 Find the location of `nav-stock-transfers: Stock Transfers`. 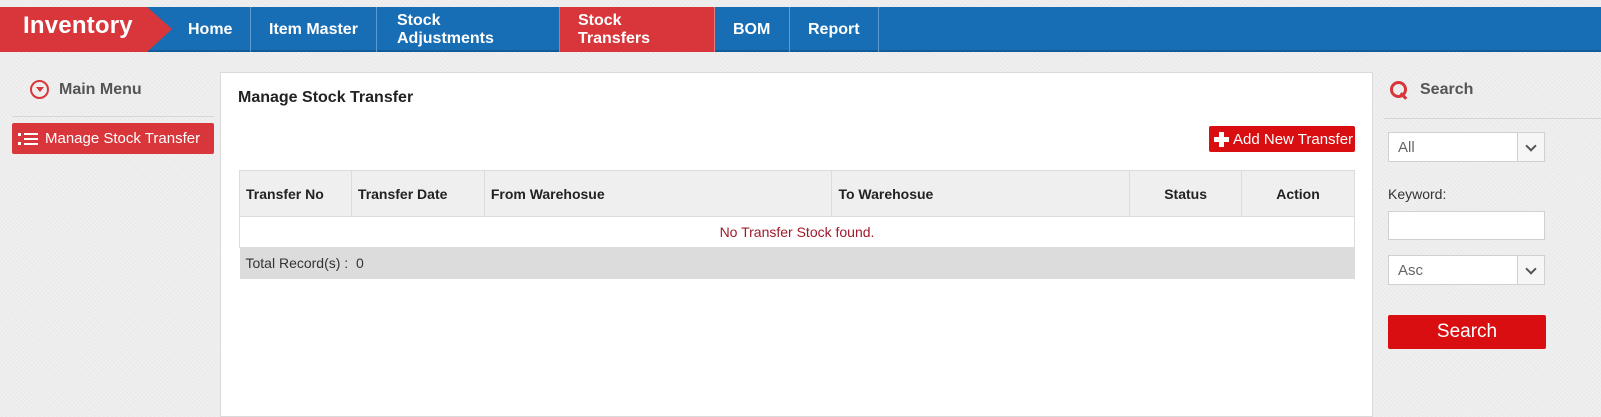

nav-stock-transfers: Stock Transfers is located at coordinates (637, 29).